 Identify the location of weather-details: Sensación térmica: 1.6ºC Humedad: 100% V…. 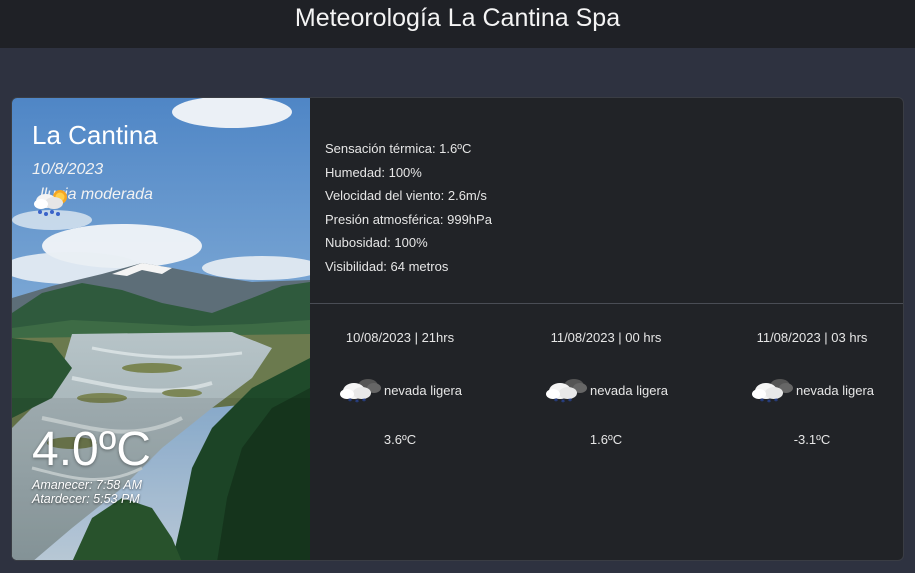
(408, 208).